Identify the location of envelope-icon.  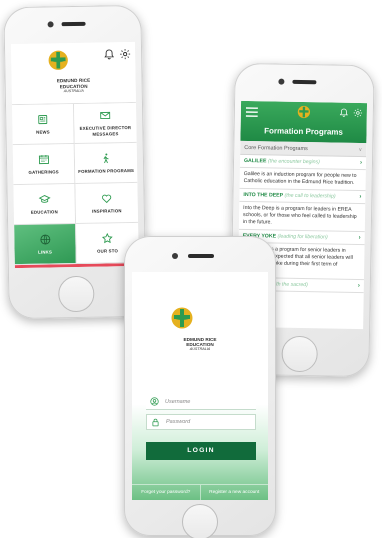
(105, 116).